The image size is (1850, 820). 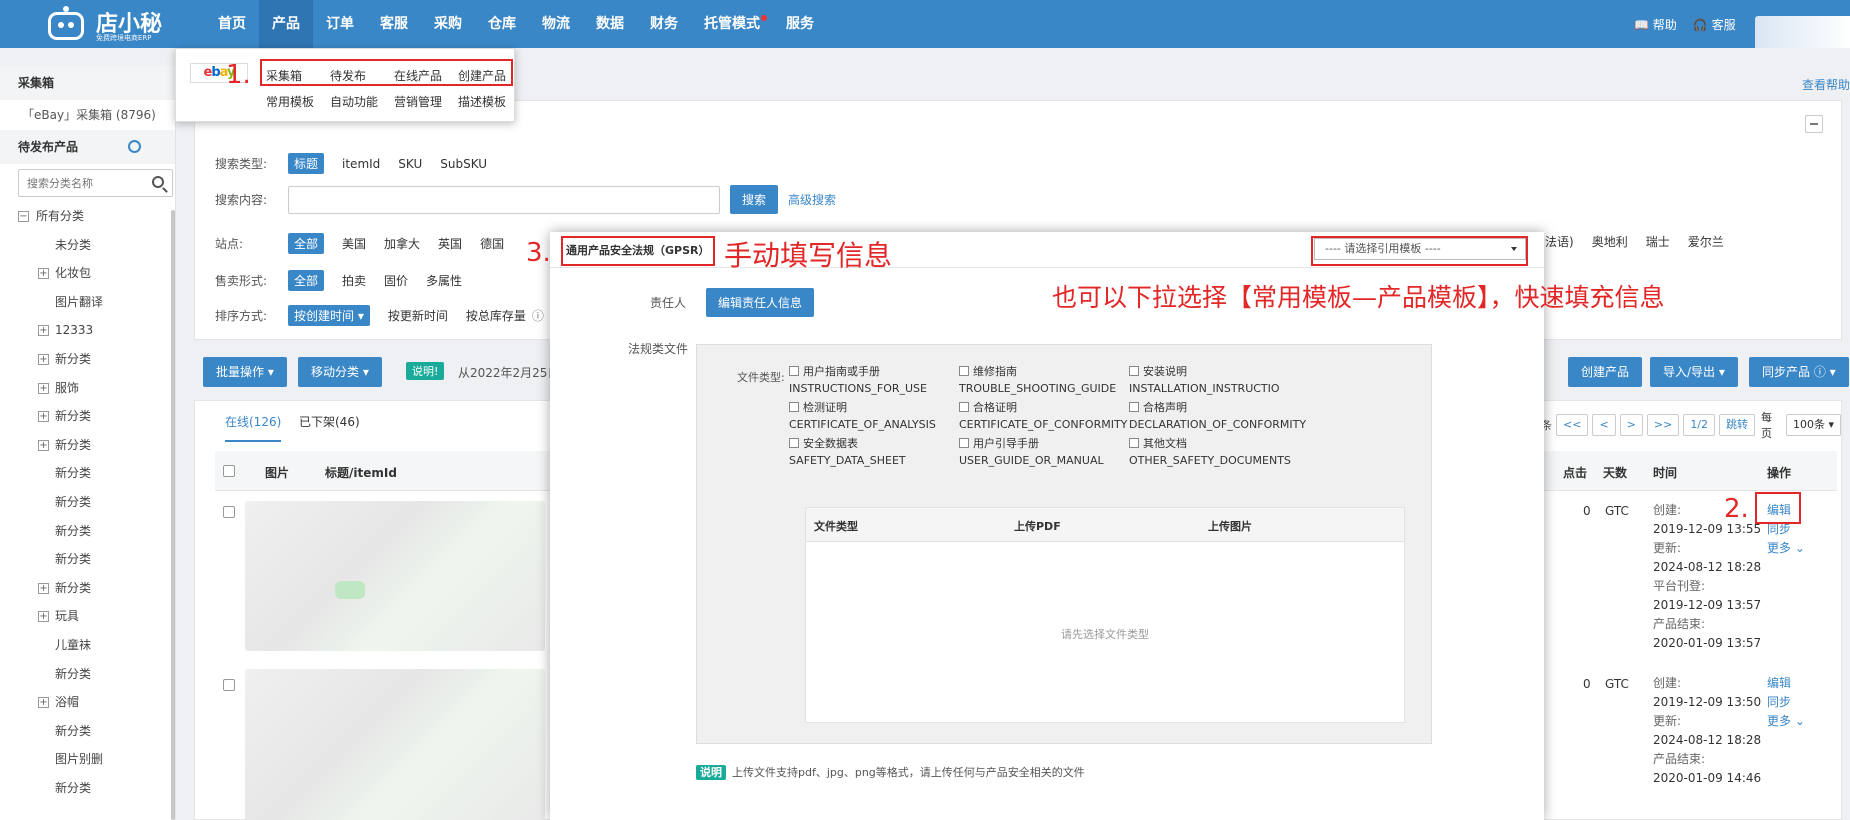 I want to click on sidebar-item-ebay-collect: 「eBay」采集箱 (8796), so click(x=87, y=115).